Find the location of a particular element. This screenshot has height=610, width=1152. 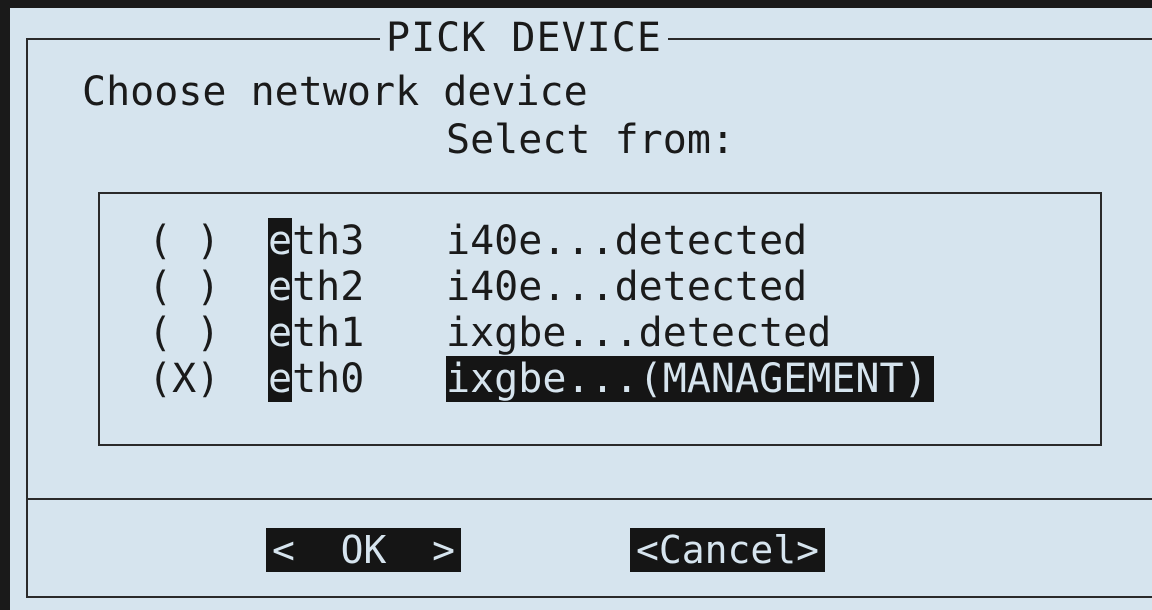

device-name-rest: th0 is located at coordinates (328, 379).